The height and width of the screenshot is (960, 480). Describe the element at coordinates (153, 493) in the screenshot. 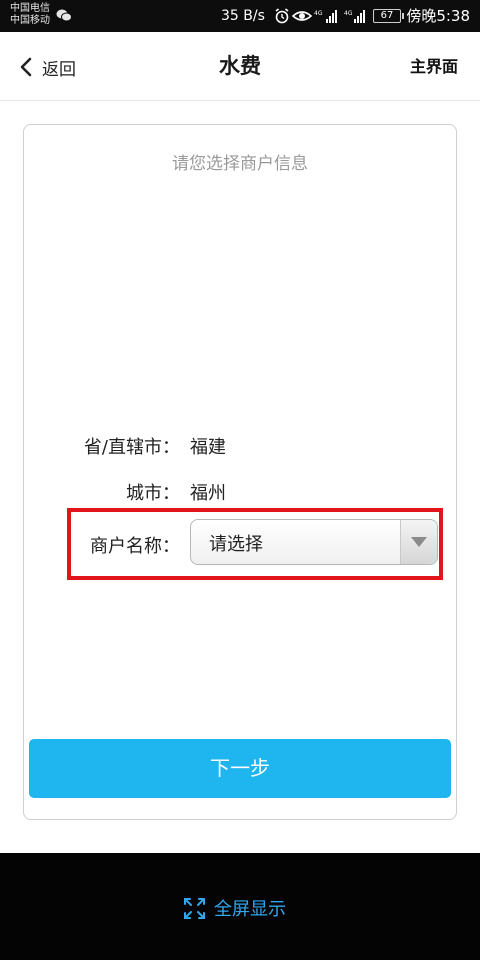

I see `city-label: 城市：` at that location.